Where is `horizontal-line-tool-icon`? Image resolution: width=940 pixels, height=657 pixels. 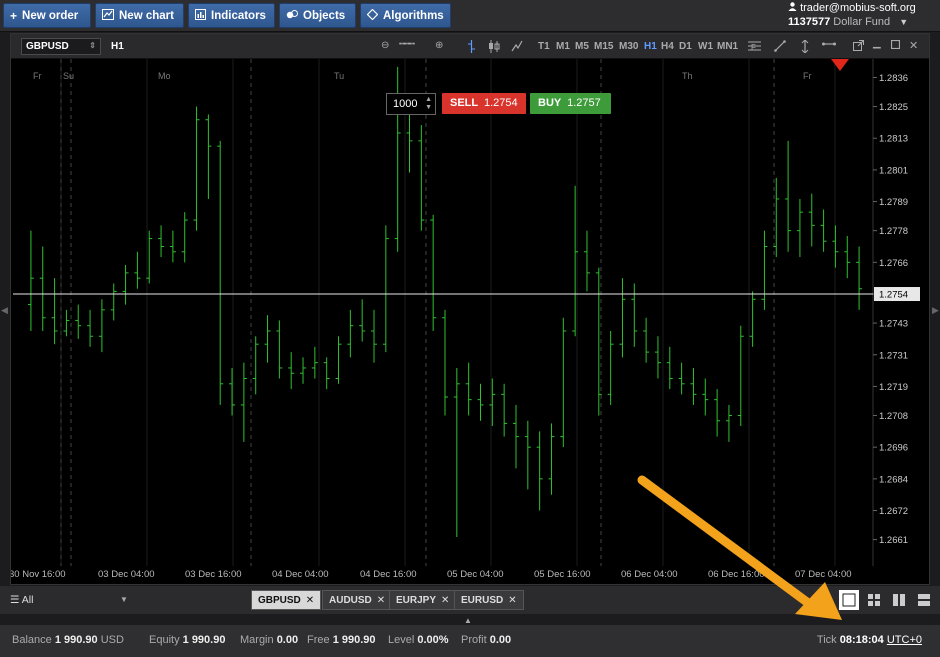
horizontal-line-tool-icon is located at coordinates (829, 45).